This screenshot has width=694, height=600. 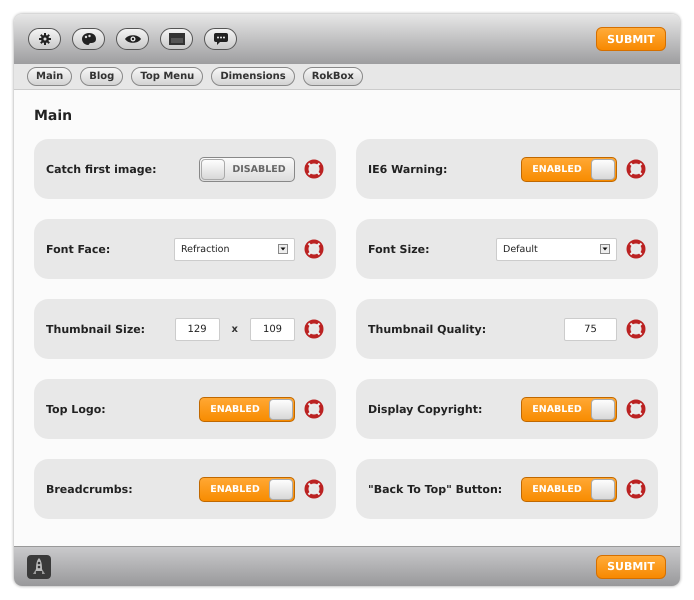 What do you see at coordinates (253, 76) in the screenshot?
I see `tab: Dimensions` at bounding box center [253, 76].